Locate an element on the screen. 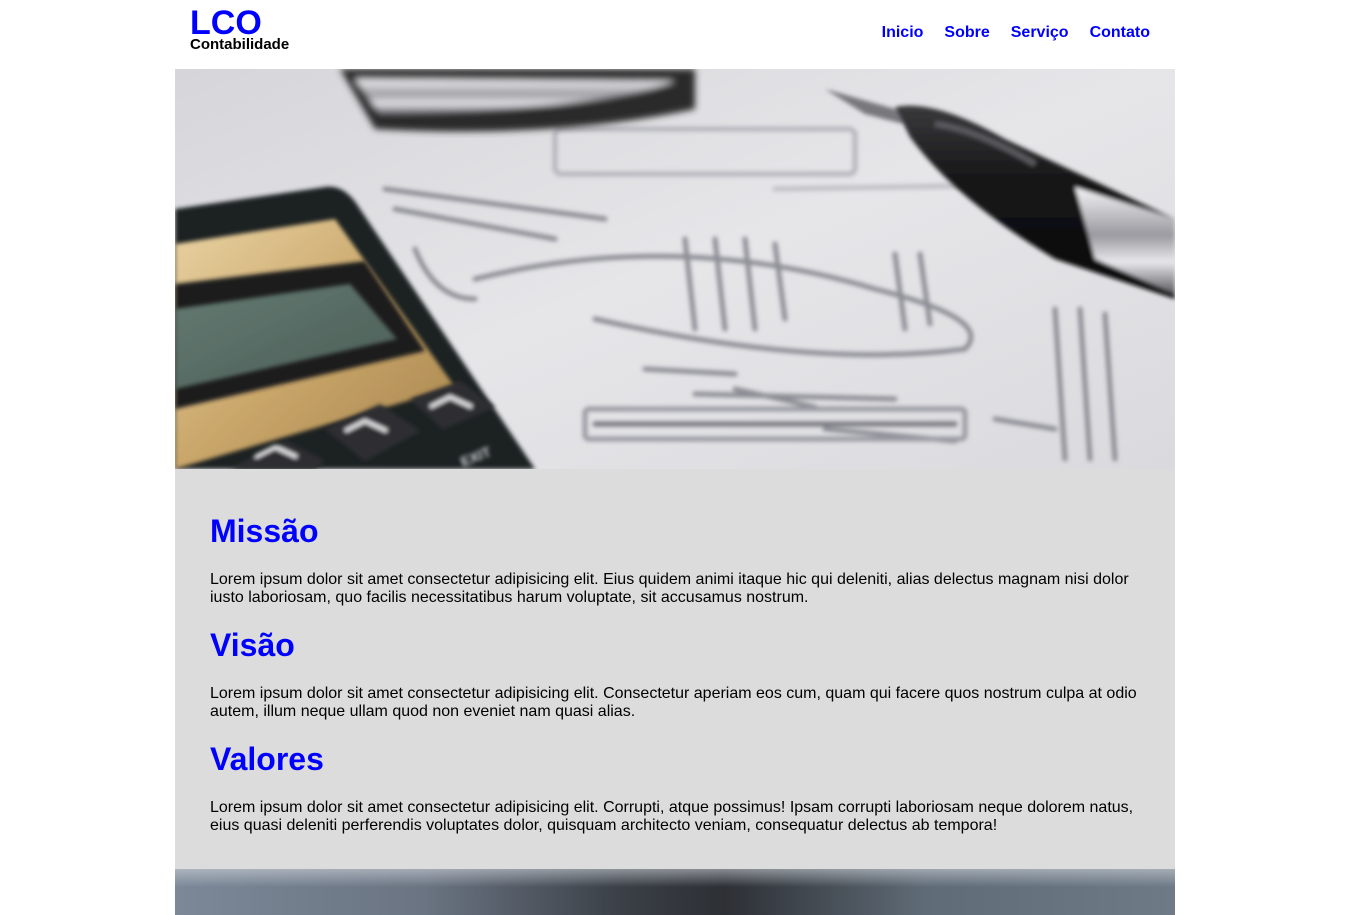  section-title: Valores is located at coordinates (267, 759).